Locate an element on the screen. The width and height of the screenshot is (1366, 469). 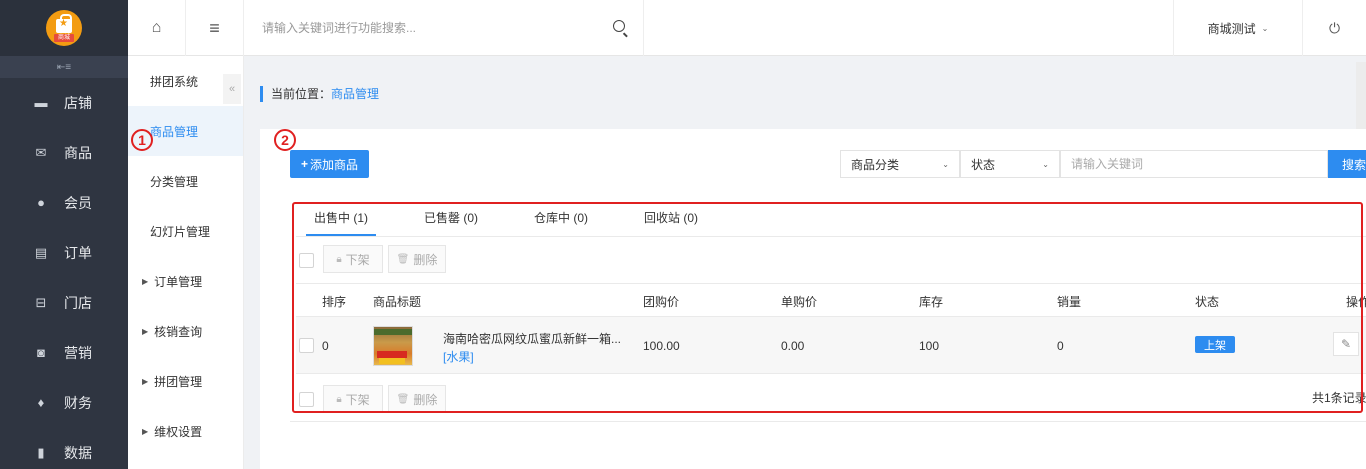
subnav-item-category-management: 分类管理 is located at coordinates (185, 181).